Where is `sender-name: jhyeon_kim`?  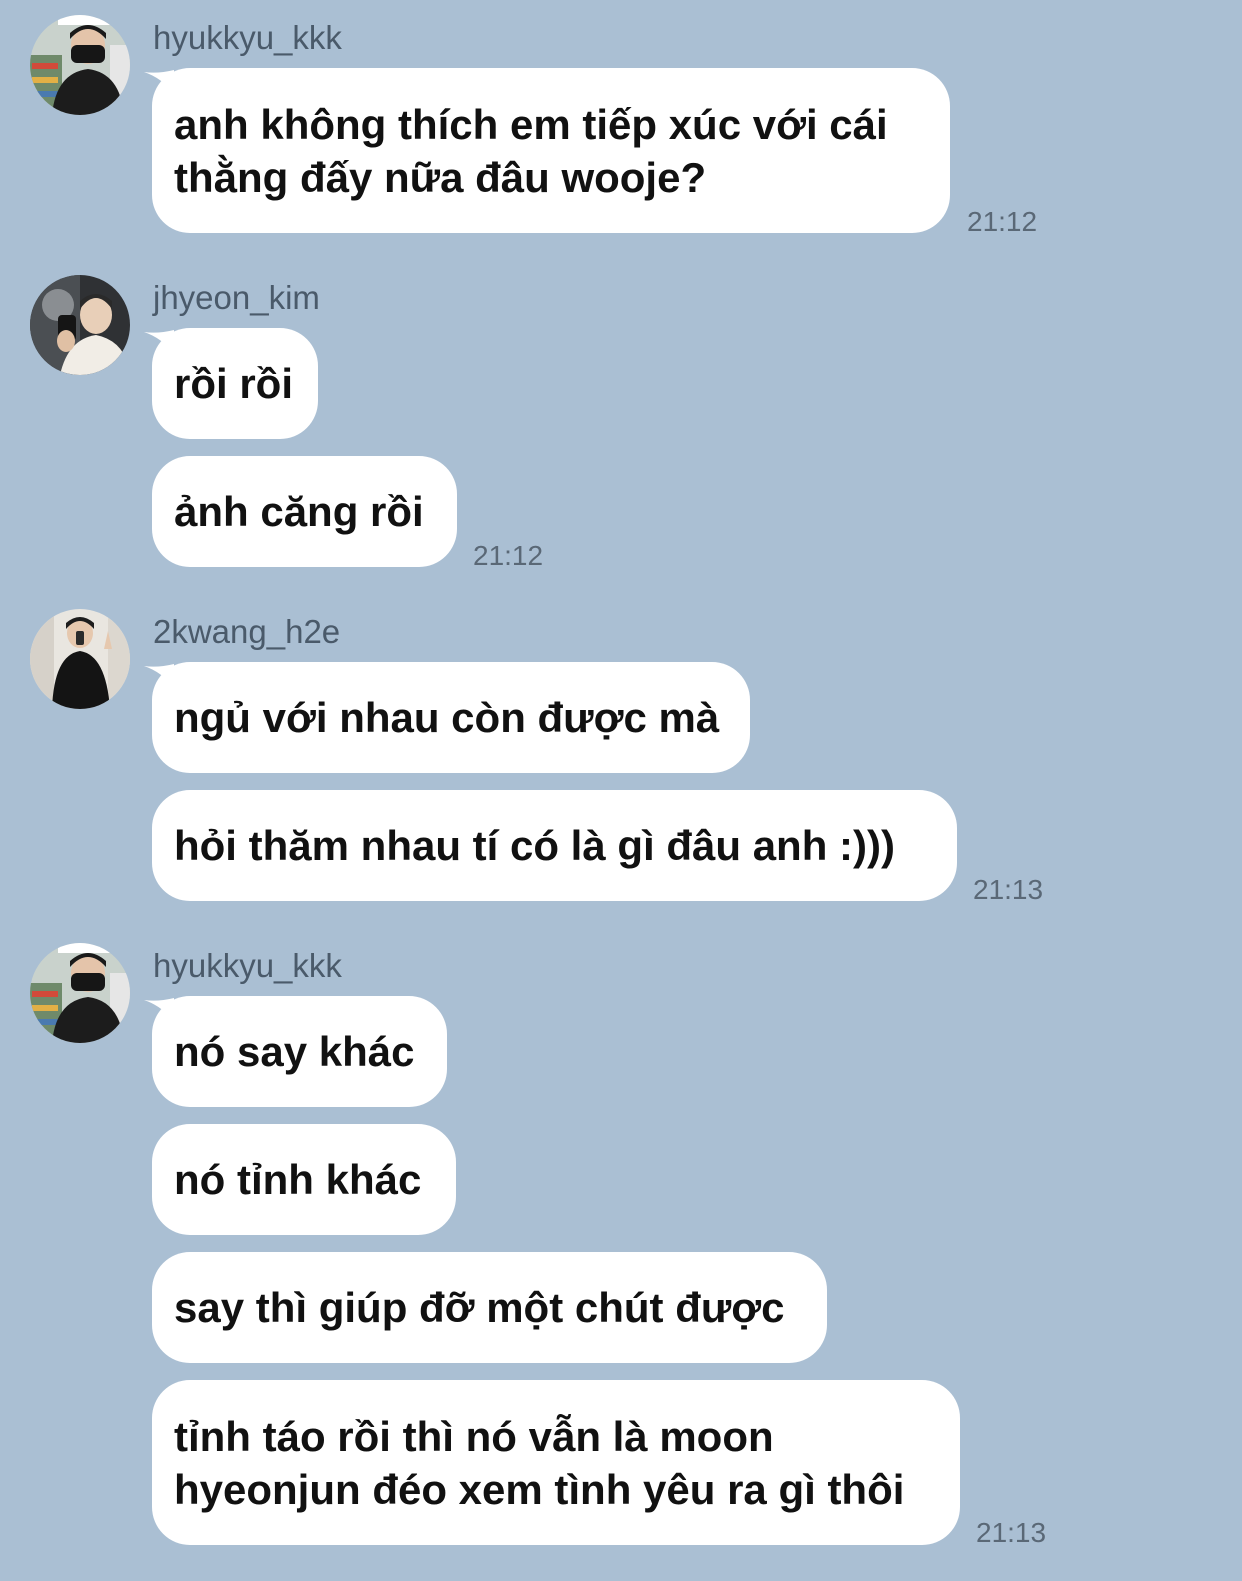
sender-name: jhyeon_kim is located at coordinates (236, 298).